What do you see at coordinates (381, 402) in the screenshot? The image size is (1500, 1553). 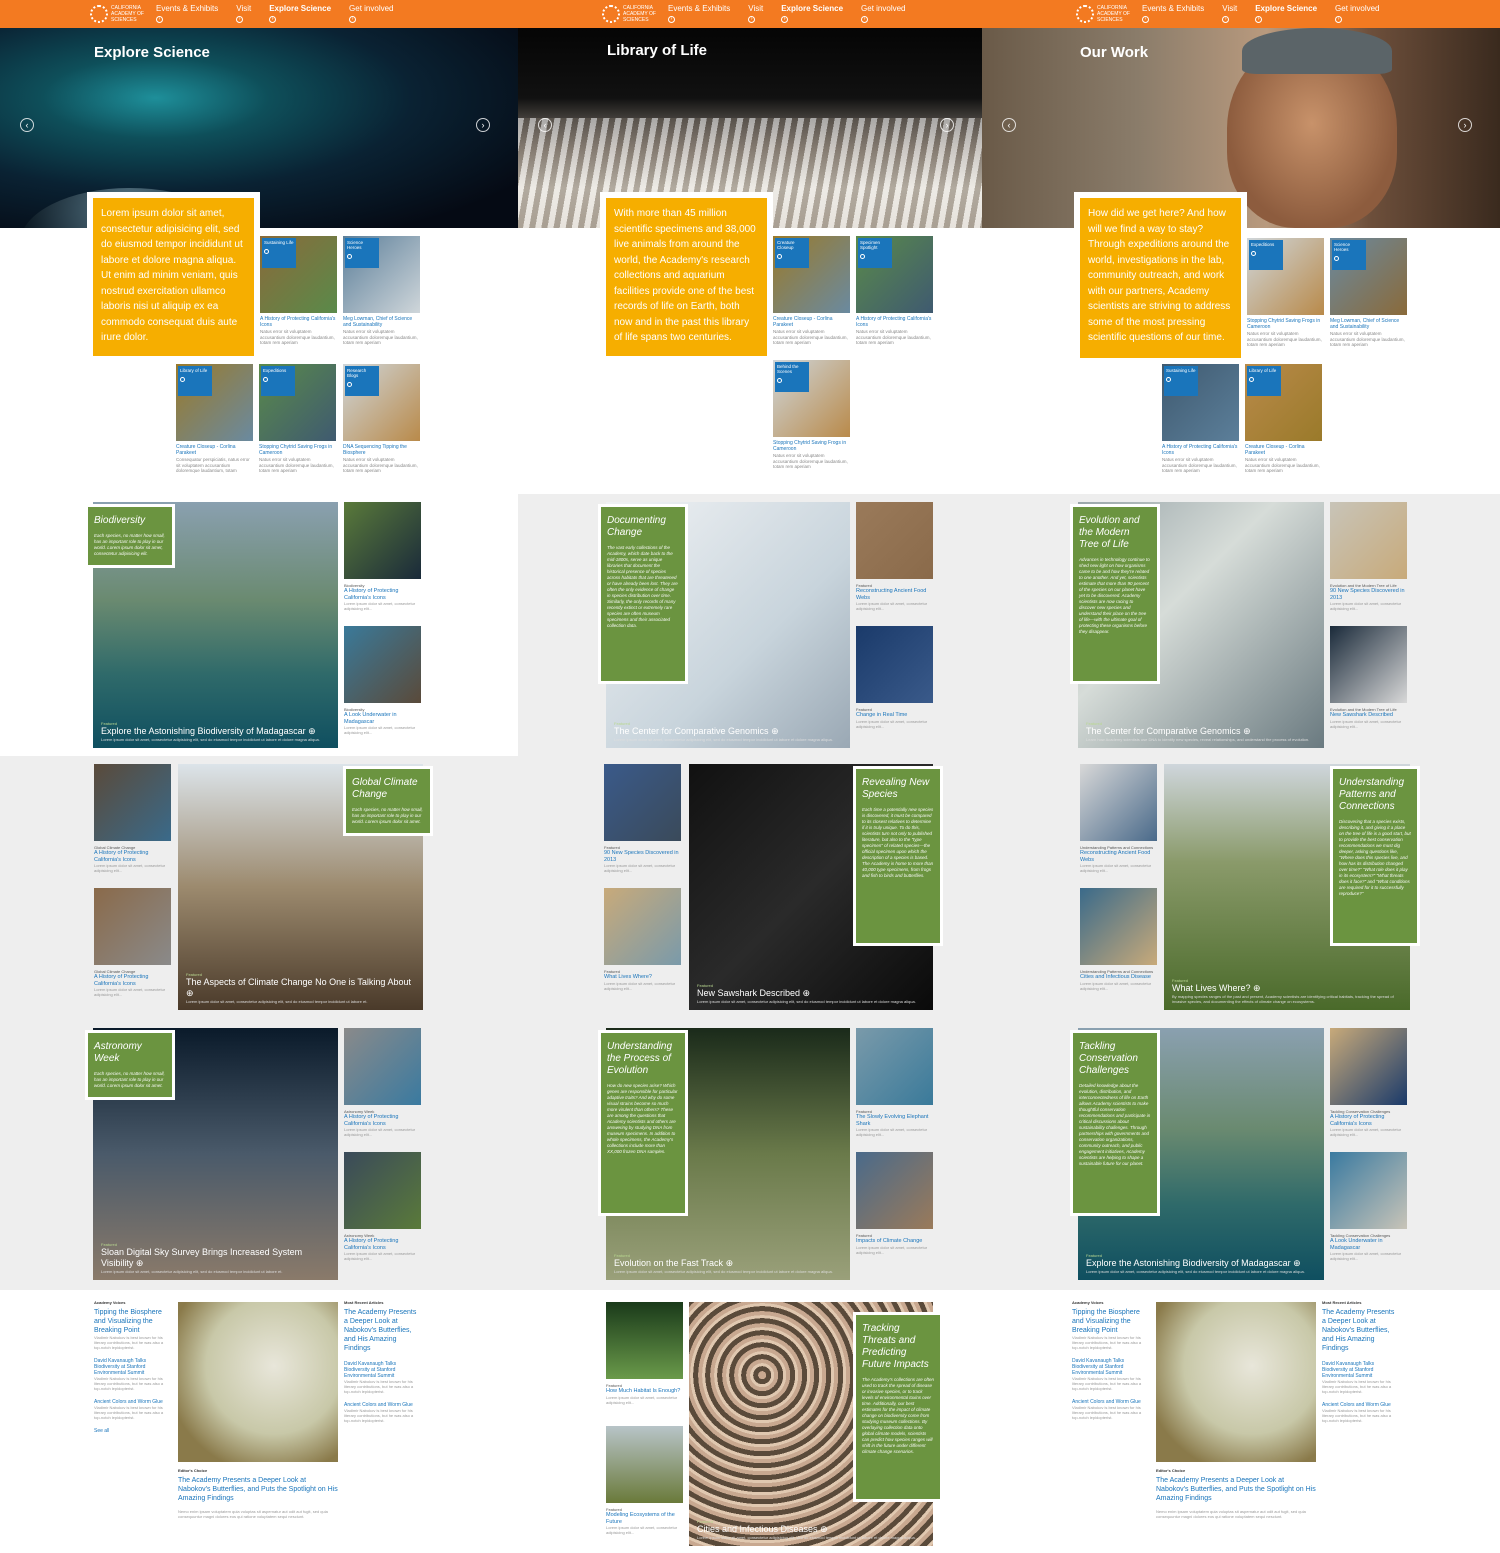 I see `thumbnail-image: Research Blogs` at bounding box center [381, 402].